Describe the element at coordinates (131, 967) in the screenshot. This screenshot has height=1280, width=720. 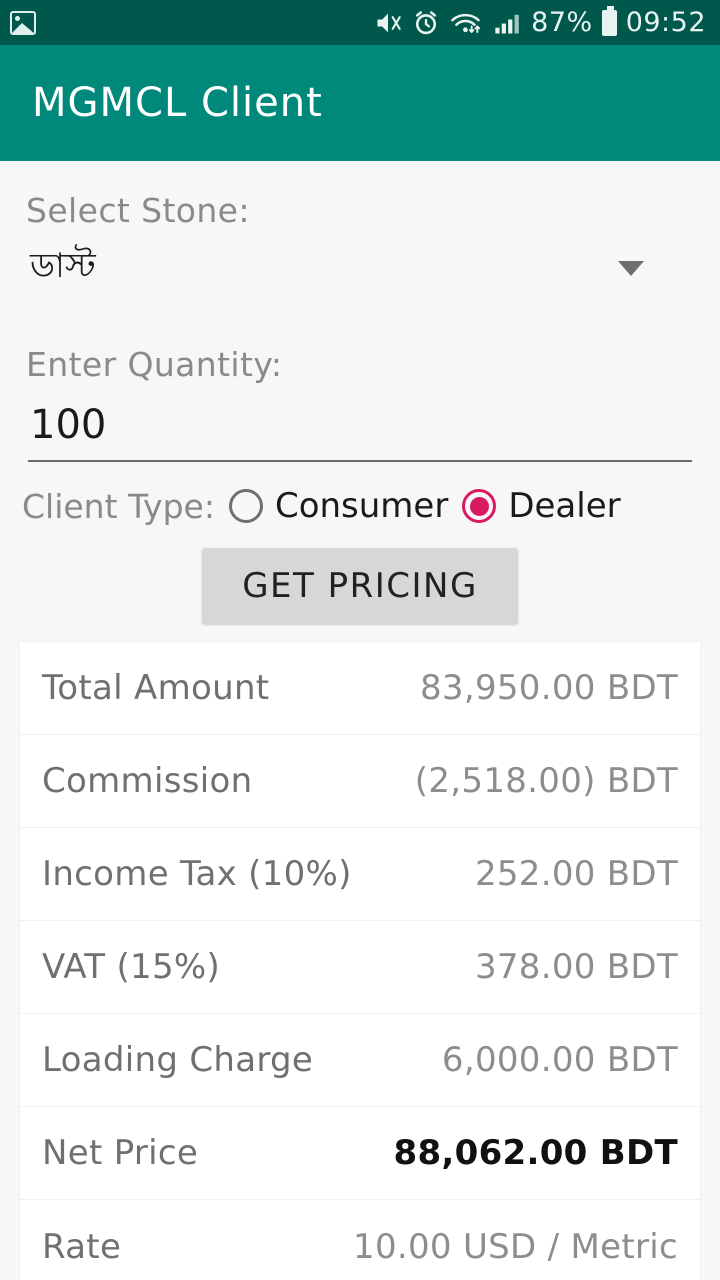
I see `row-label: VAT (15%)` at that location.